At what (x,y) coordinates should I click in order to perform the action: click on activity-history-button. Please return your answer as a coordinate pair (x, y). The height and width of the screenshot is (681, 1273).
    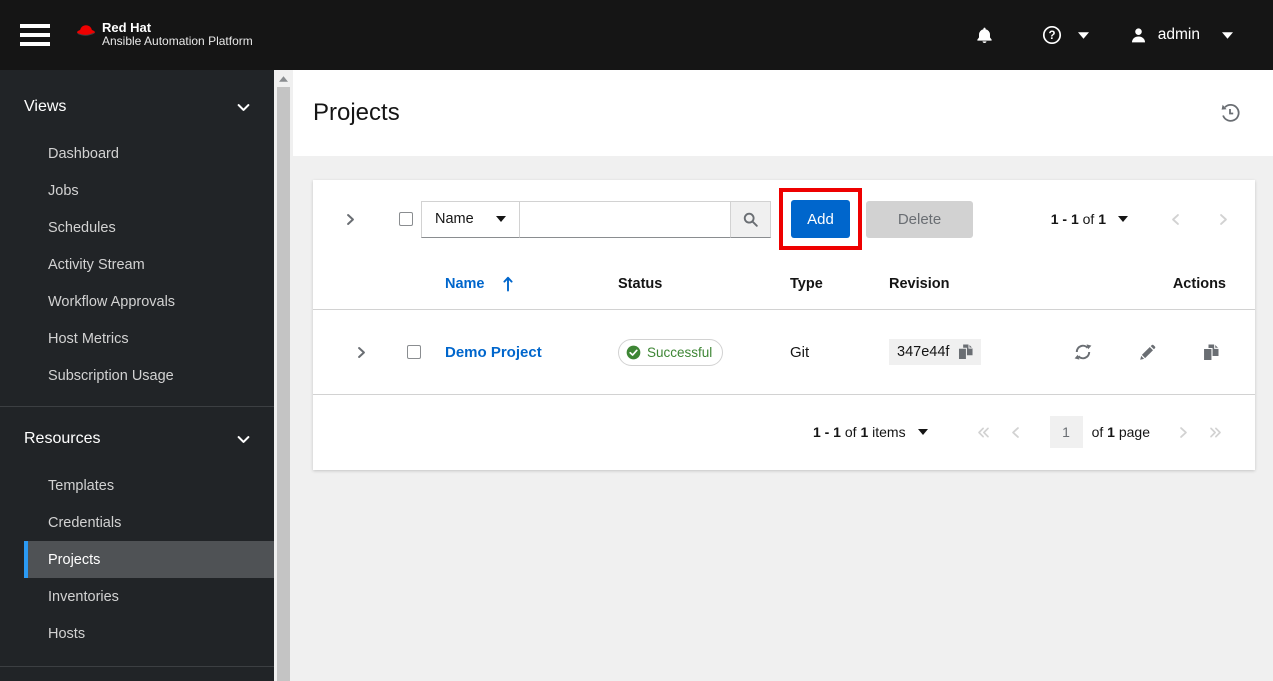
    Looking at the image, I should click on (1230, 113).